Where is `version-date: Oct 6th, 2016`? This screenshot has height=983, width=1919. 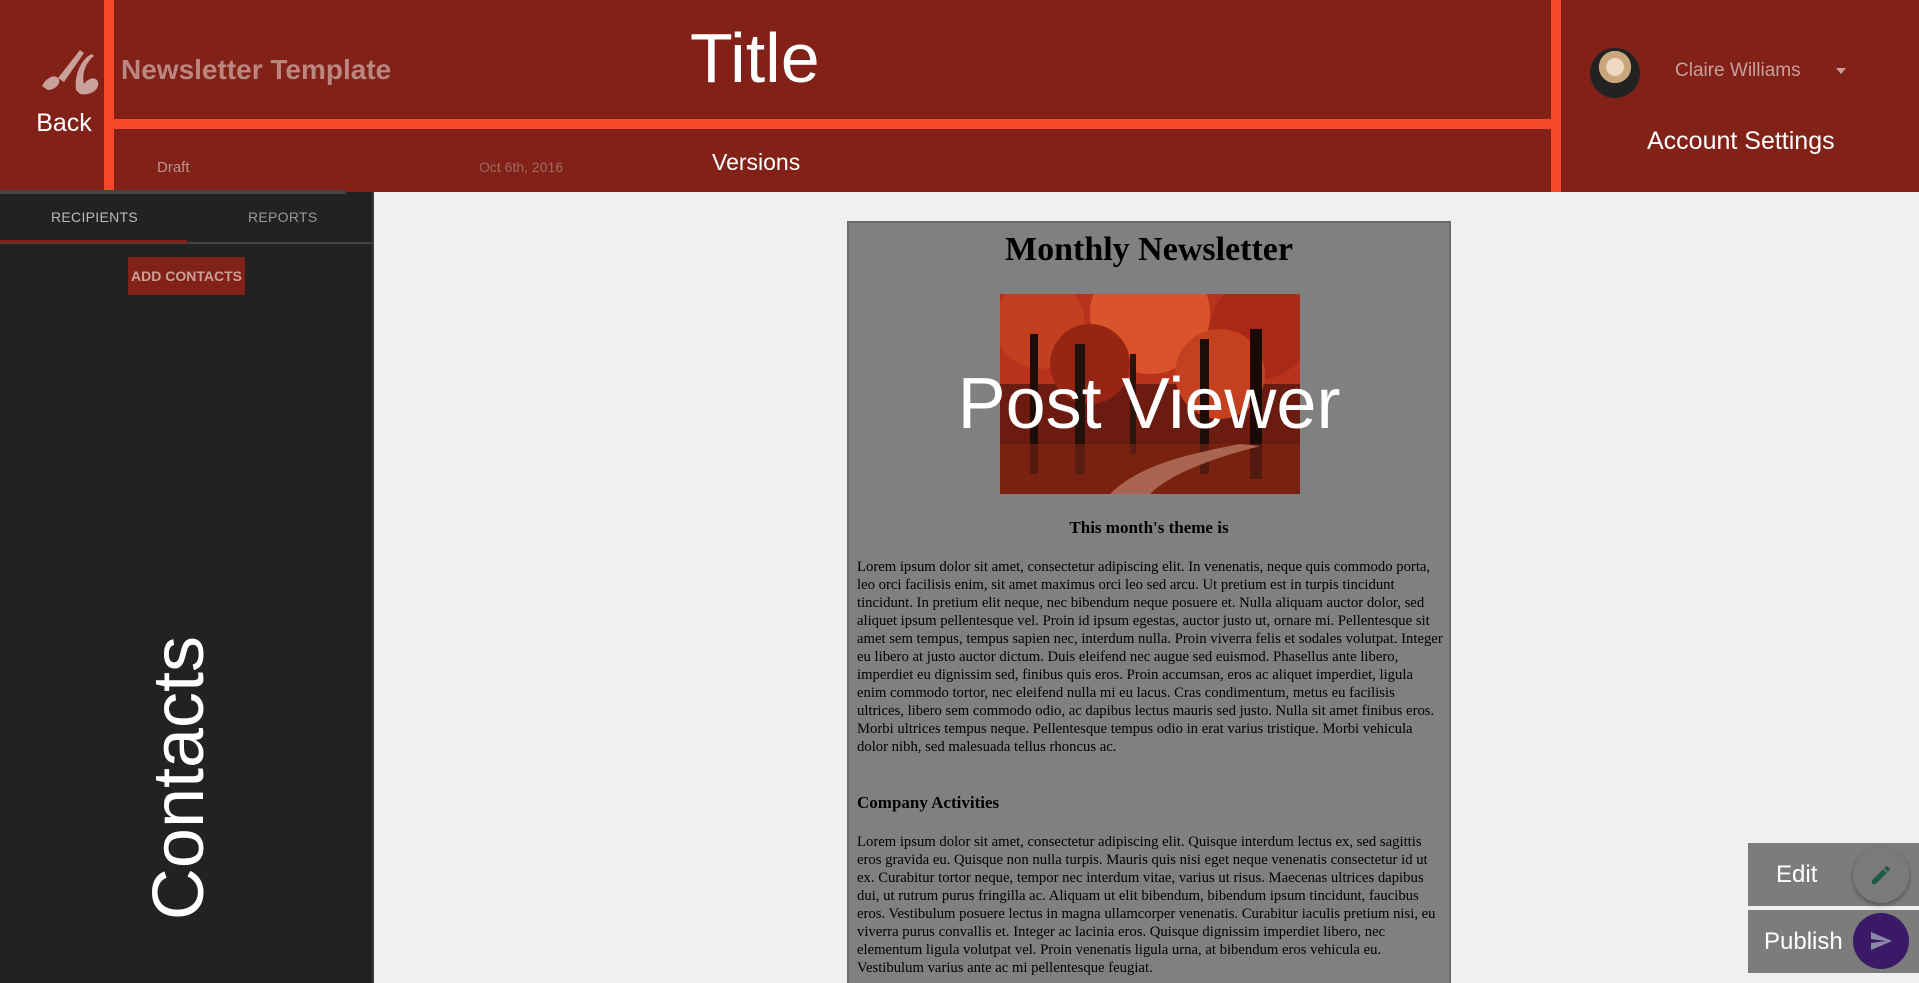 version-date: Oct 6th, 2016 is located at coordinates (521, 167).